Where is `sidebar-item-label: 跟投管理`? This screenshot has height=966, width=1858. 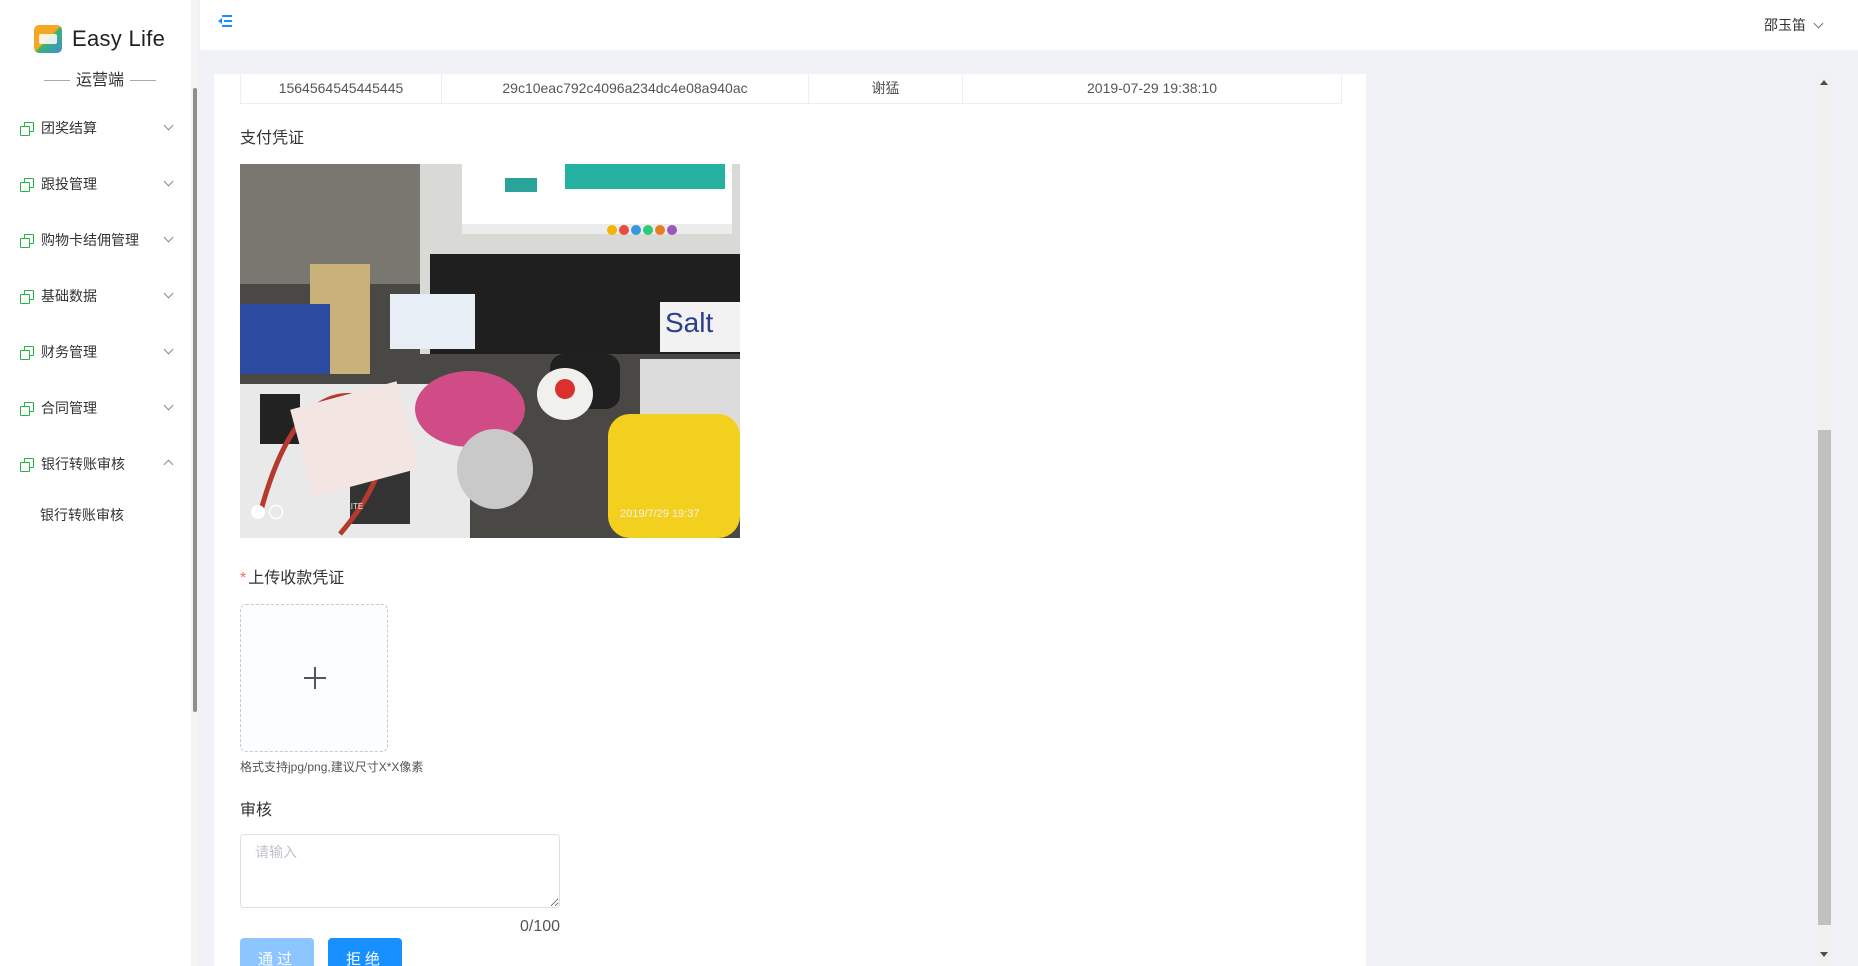
sidebar-item-label: 跟投管理 is located at coordinates (69, 184).